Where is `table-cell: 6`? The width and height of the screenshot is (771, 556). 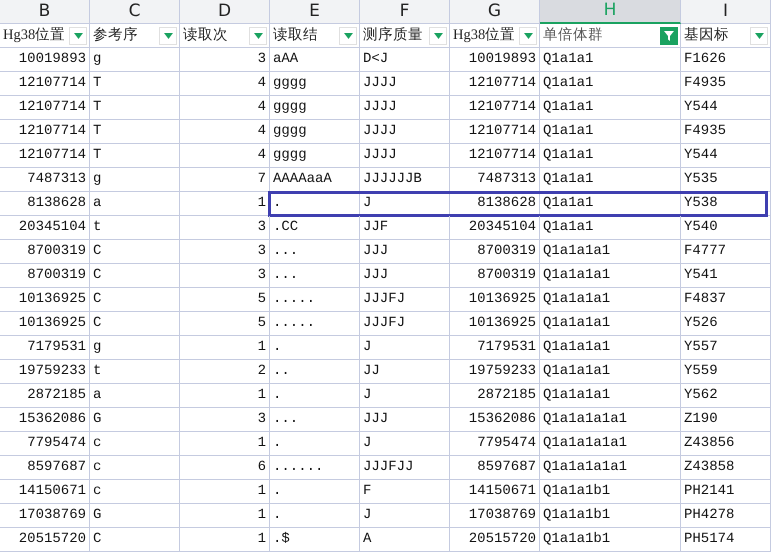
table-cell: 6 is located at coordinates (225, 468).